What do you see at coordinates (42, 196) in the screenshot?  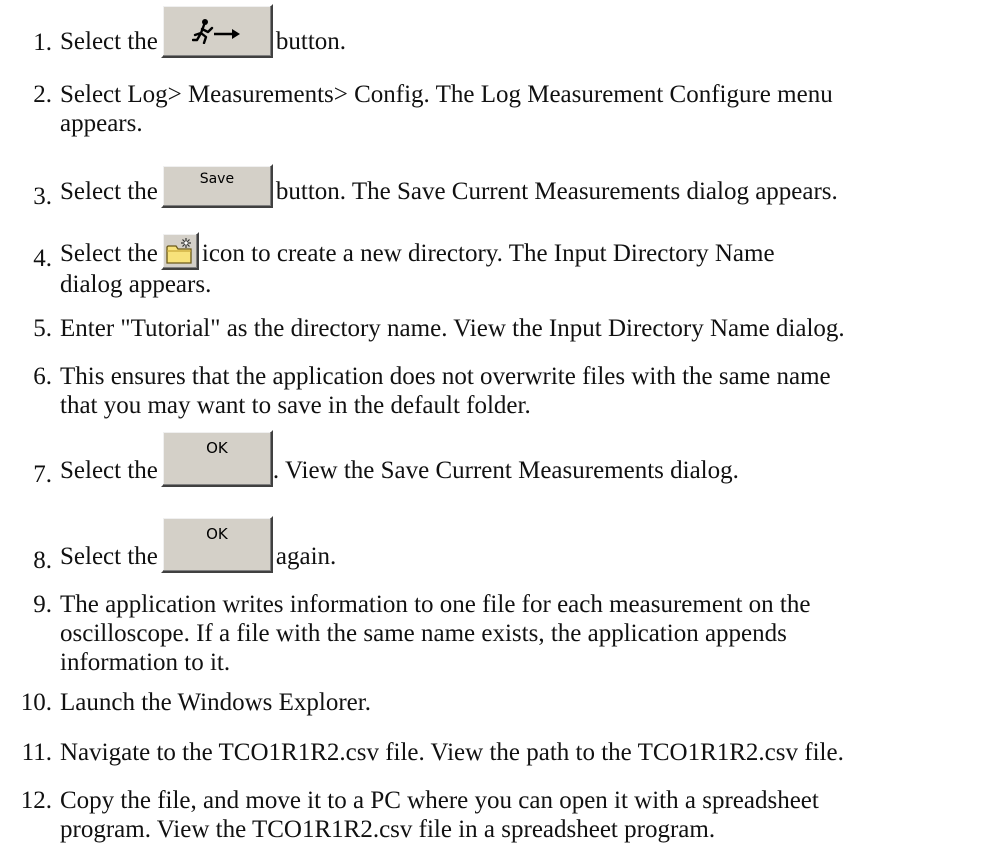 I see `step-number: 3.` at bounding box center [42, 196].